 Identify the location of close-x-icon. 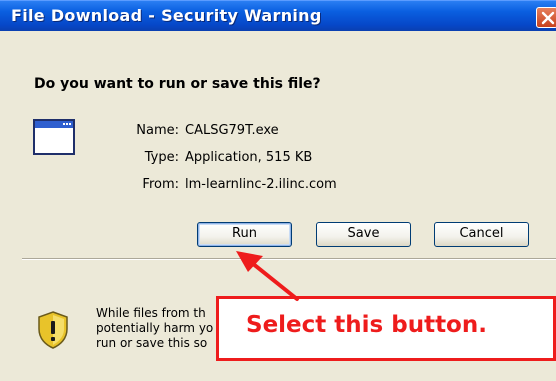
(548, 18).